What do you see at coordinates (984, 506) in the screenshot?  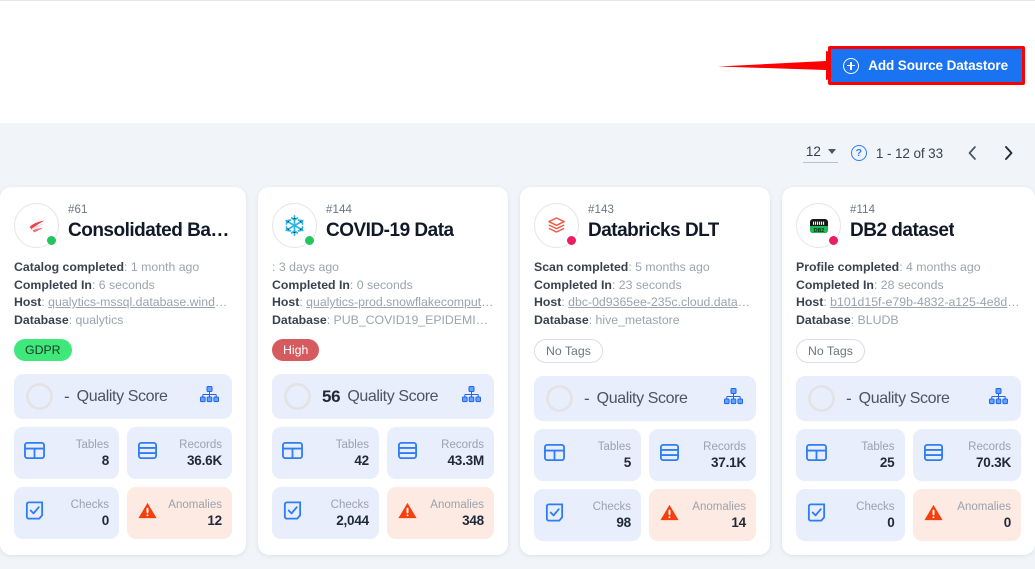 I see `metric-anomalies-label: Anomalies` at bounding box center [984, 506].